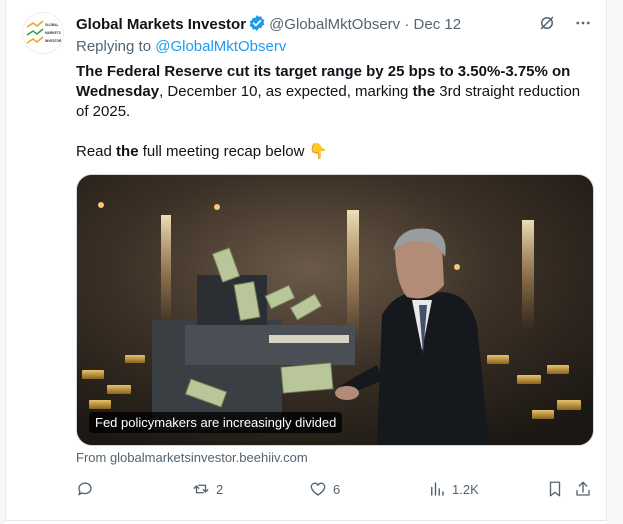 This screenshot has height=524, width=623. What do you see at coordinates (85, 489) in the screenshot?
I see `reply-icon` at bounding box center [85, 489].